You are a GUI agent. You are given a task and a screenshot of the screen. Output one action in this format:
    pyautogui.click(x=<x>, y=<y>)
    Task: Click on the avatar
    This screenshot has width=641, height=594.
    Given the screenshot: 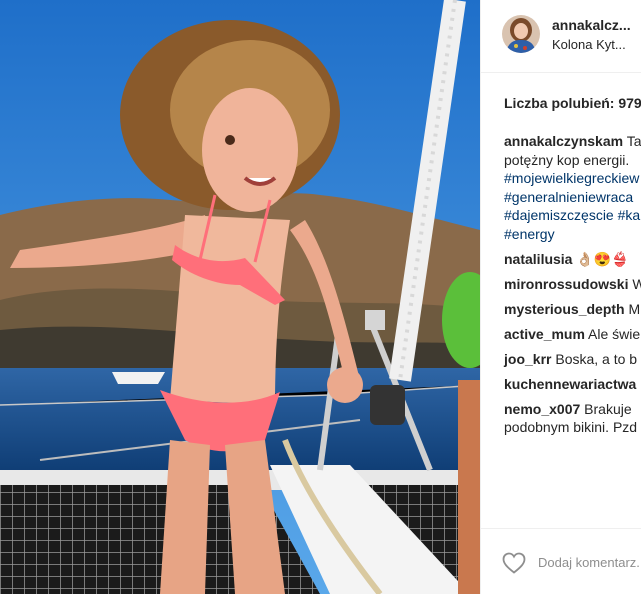 What is the action you would take?
    pyautogui.click(x=521, y=34)
    